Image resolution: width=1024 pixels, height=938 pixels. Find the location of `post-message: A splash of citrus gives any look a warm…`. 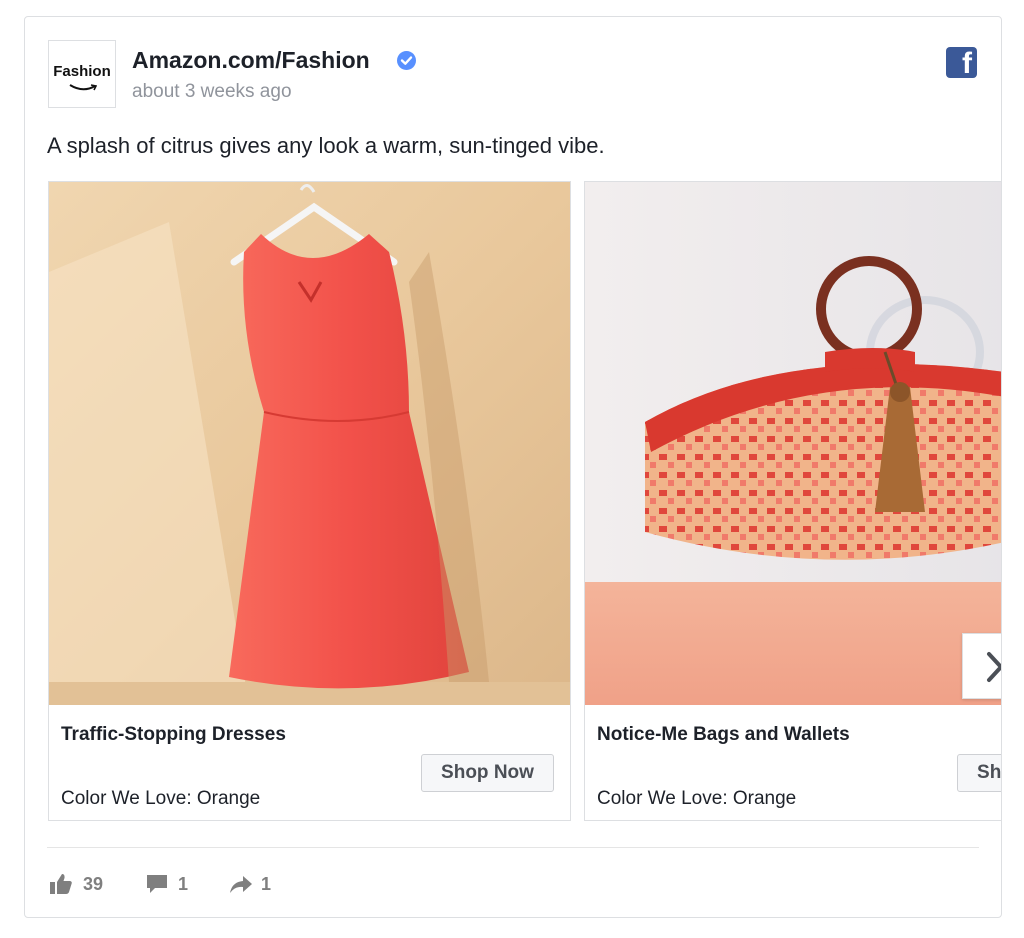

post-message: A splash of citrus gives any look a warm… is located at coordinates (326, 145).